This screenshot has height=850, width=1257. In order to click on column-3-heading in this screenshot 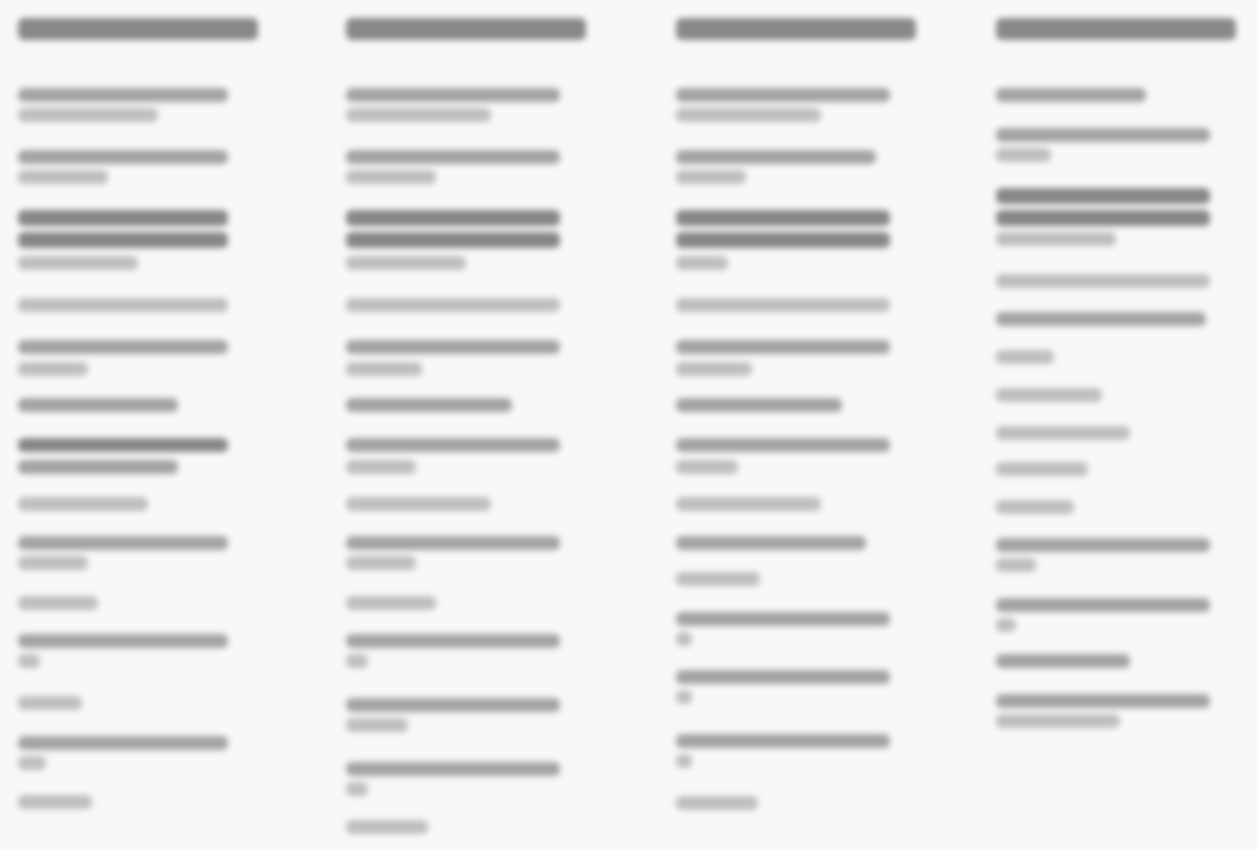, I will do `click(796, 29)`.